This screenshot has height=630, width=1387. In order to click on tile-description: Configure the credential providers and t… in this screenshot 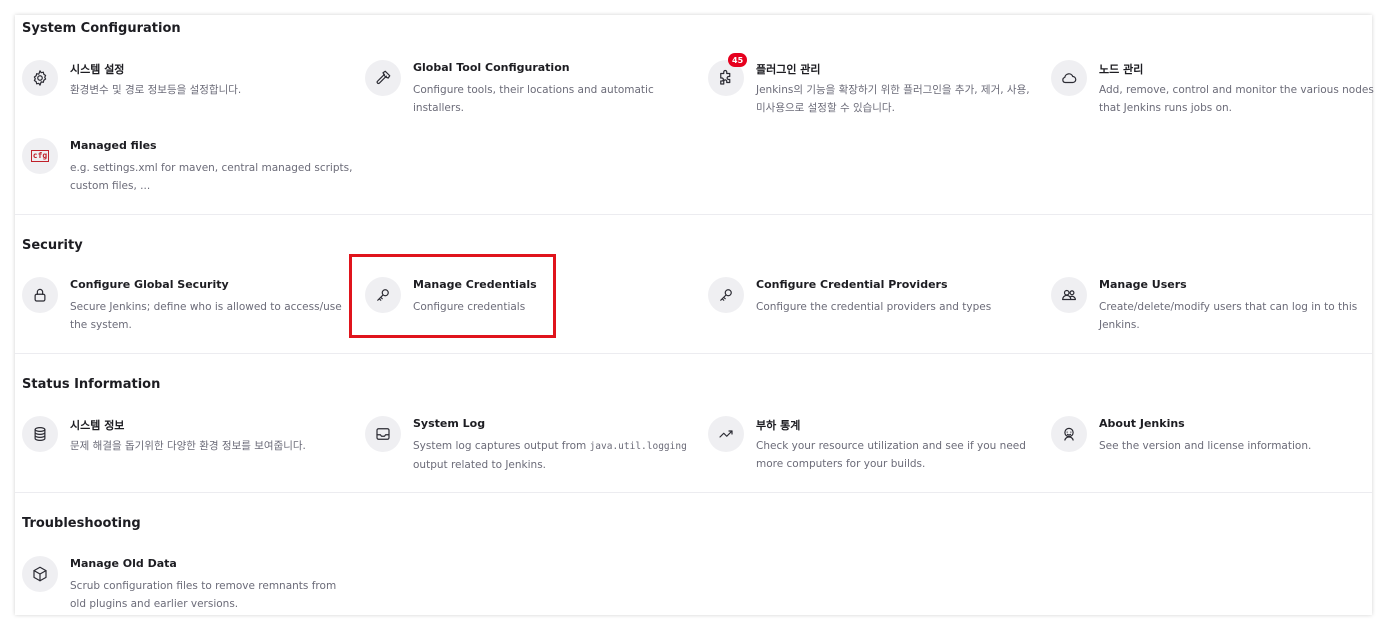, I will do `click(874, 307)`.